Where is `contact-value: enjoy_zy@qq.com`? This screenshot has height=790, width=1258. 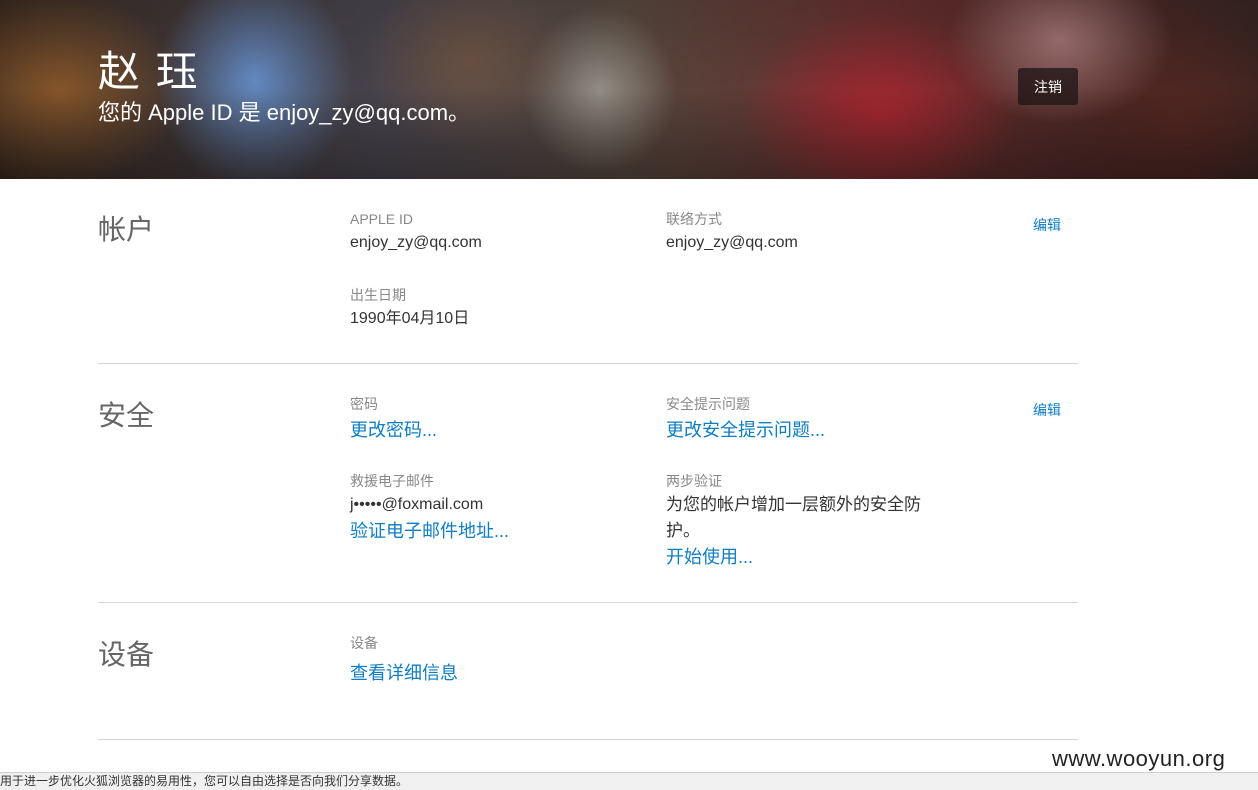 contact-value: enjoy_zy@qq.com is located at coordinates (732, 242).